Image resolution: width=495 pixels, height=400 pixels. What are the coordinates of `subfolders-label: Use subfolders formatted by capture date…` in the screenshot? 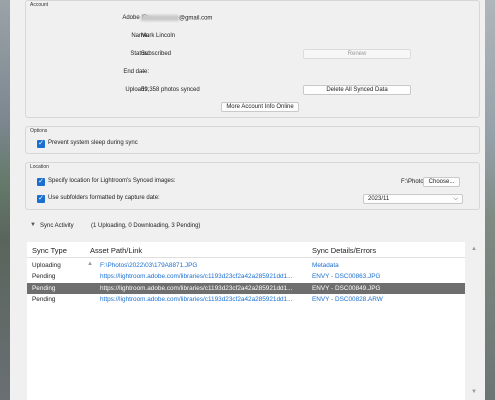 It's located at (104, 198).